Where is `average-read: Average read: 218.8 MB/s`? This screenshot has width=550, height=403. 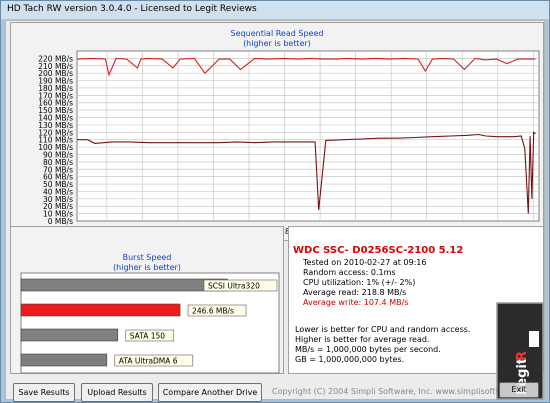
average-read: Average read: 218.8 MB/s is located at coordinates (355, 292).